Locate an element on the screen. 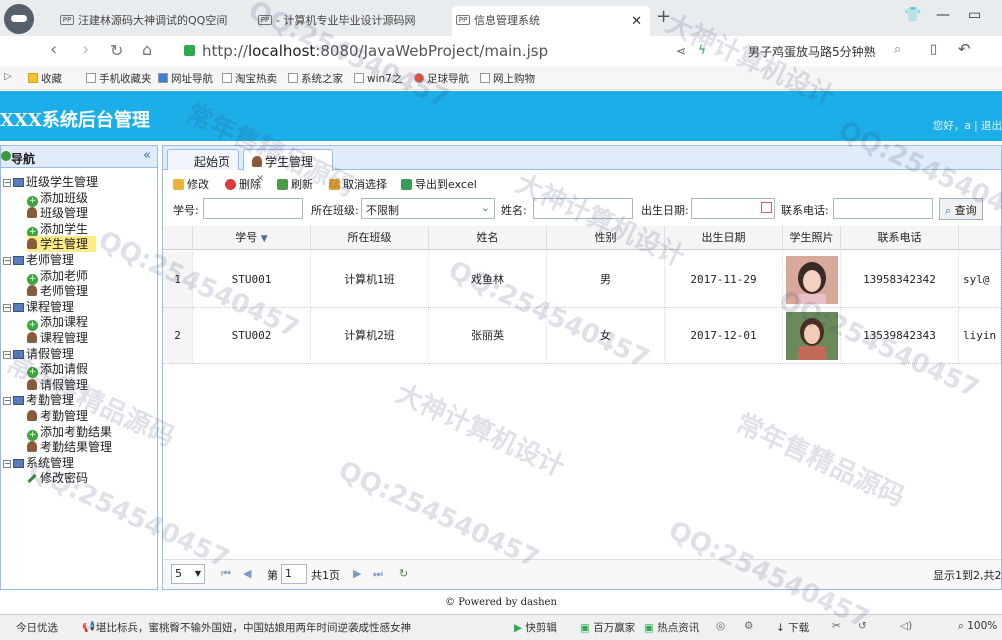 The height and width of the screenshot is (640, 1002). browser-tab-3-active: PP 信息管理系统 ✕ is located at coordinates (551, 21).